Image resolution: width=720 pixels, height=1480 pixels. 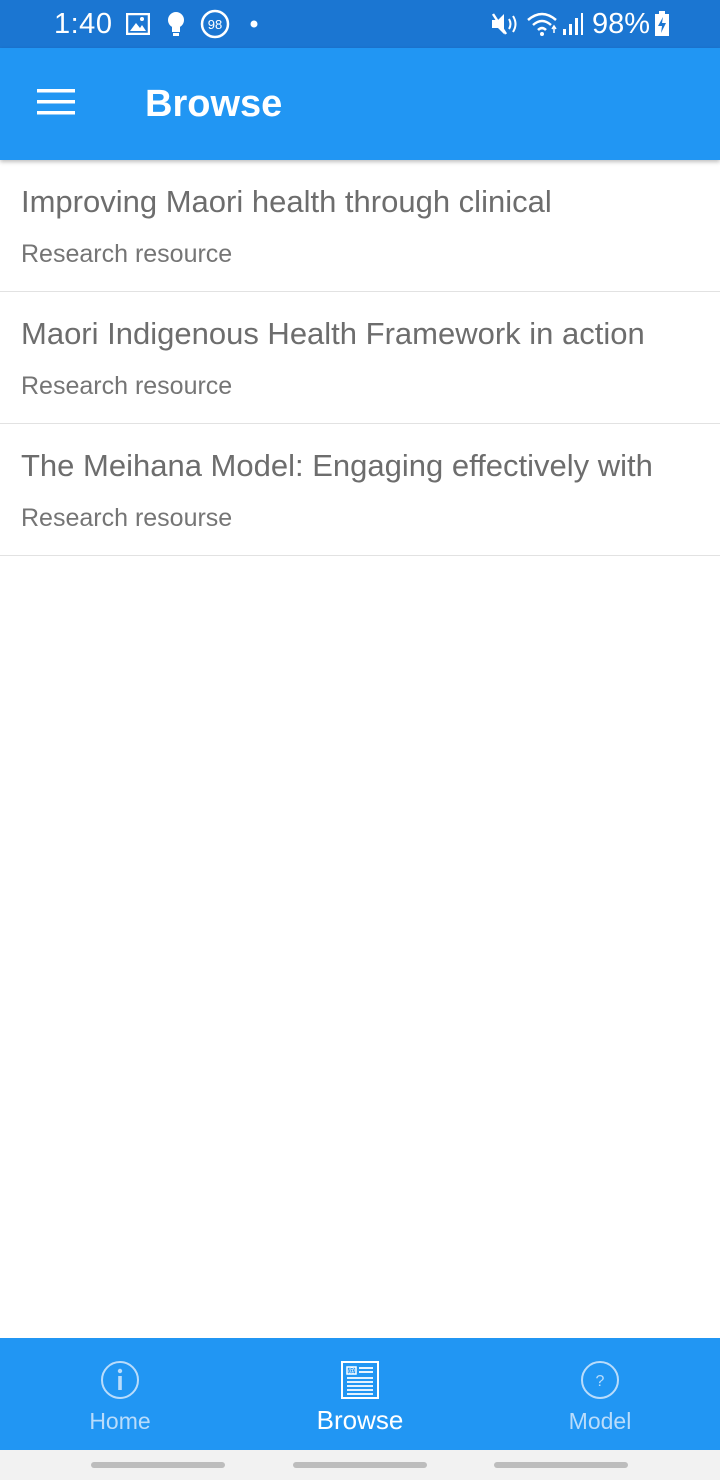 What do you see at coordinates (176, 24) in the screenshot?
I see `bulb-icon` at bounding box center [176, 24].